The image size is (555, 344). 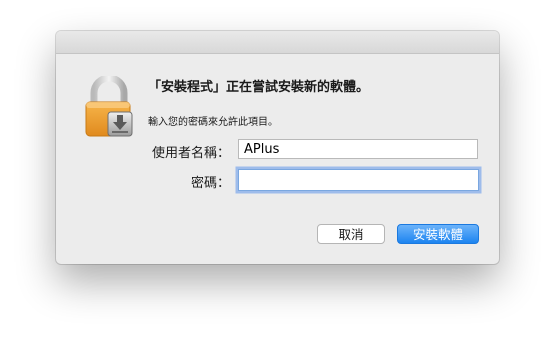 I want to click on dialog-message: 輸入您的密碼來允許此項目。, so click(x=213, y=122).